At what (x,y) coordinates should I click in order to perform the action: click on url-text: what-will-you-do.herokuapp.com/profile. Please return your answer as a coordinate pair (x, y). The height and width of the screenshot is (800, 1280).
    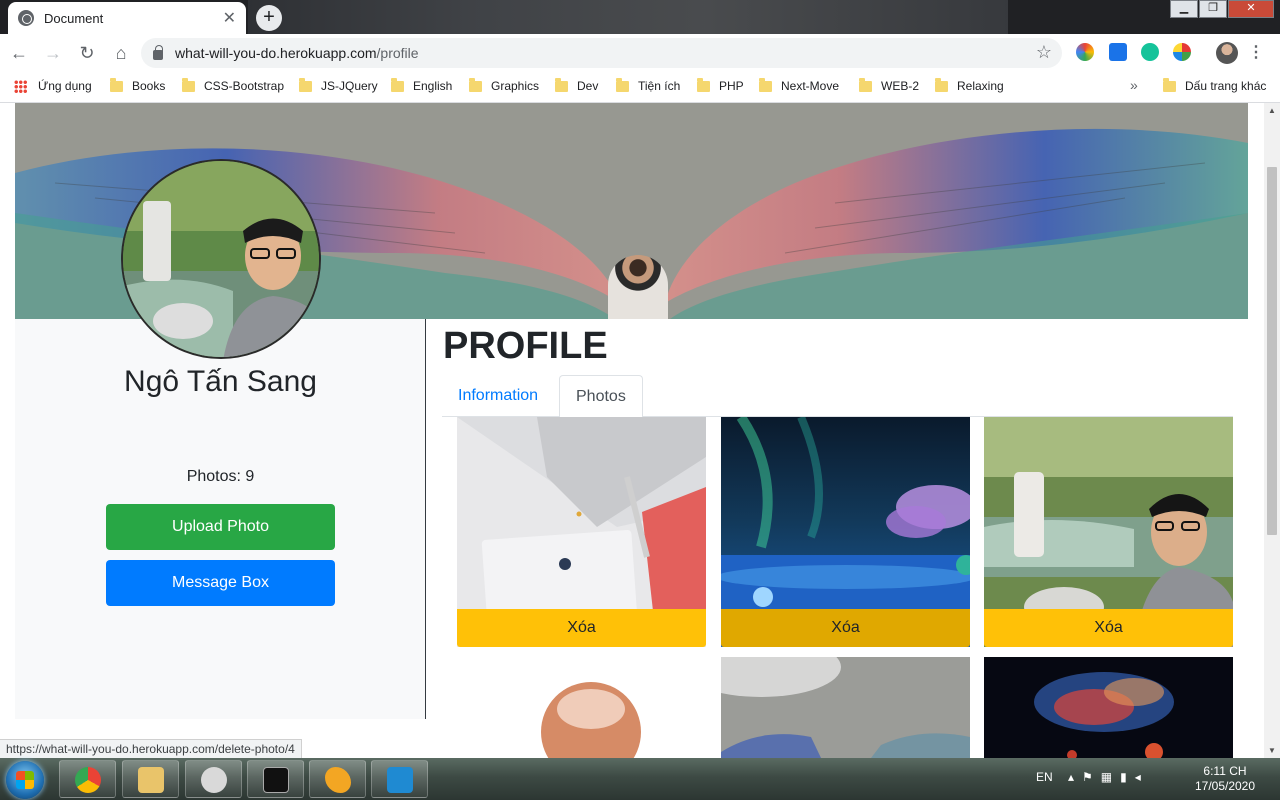
    Looking at the image, I should click on (297, 53).